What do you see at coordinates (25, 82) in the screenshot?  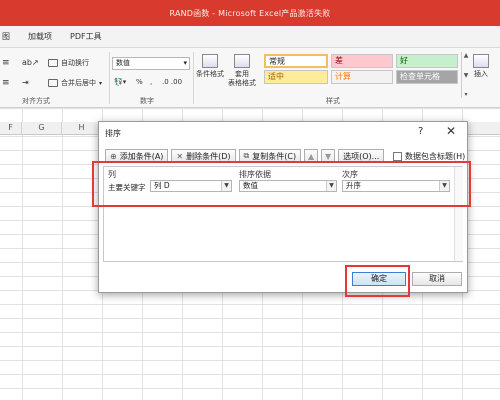 I see `indent-button: ⇥` at bounding box center [25, 82].